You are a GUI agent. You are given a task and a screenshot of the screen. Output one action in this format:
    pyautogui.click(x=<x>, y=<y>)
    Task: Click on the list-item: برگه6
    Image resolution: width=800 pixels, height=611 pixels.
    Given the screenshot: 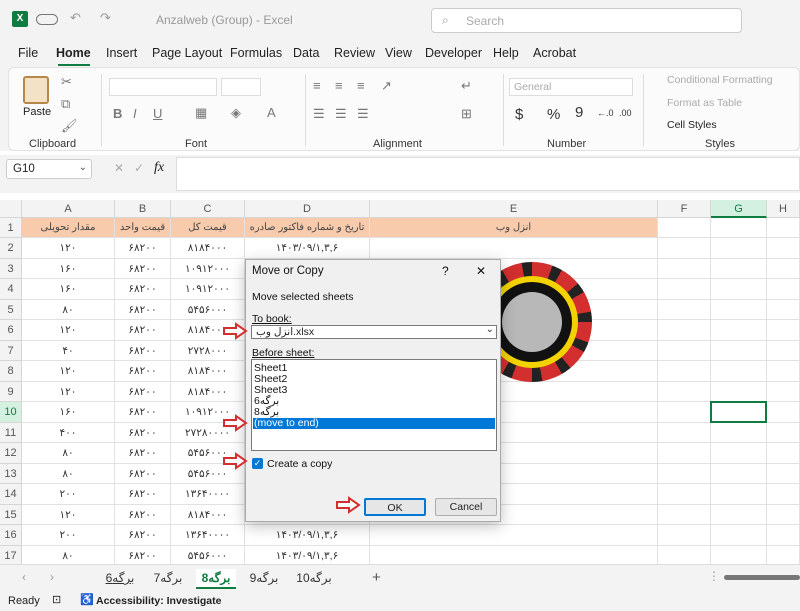 What is the action you would take?
    pyautogui.click(x=374, y=401)
    